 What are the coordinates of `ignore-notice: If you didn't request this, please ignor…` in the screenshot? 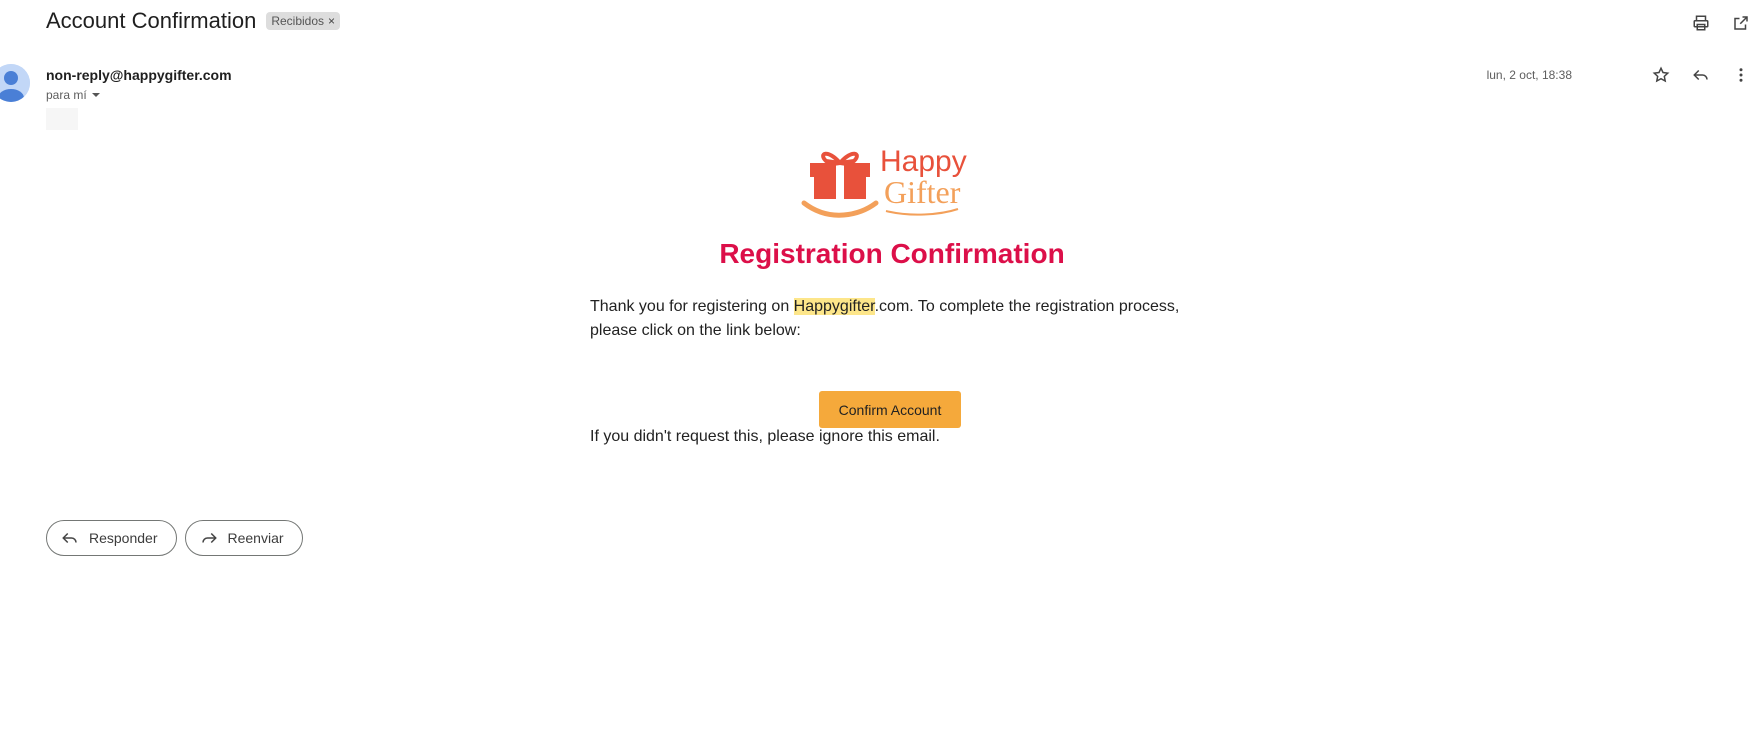 It's located at (765, 436).